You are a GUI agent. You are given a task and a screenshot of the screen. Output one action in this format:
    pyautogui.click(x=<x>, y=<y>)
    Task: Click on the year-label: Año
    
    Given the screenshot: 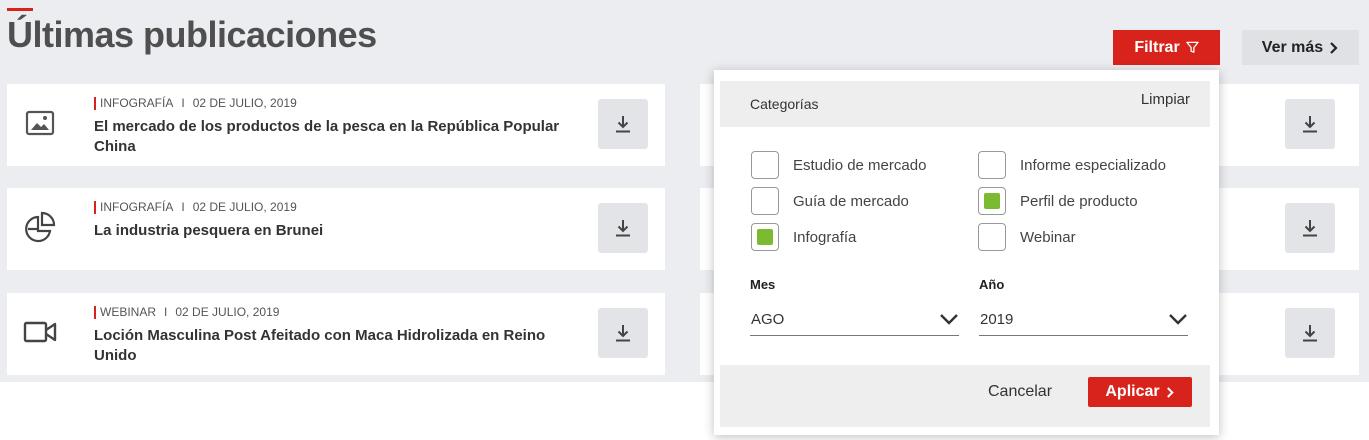 What is the action you would take?
    pyautogui.click(x=992, y=284)
    